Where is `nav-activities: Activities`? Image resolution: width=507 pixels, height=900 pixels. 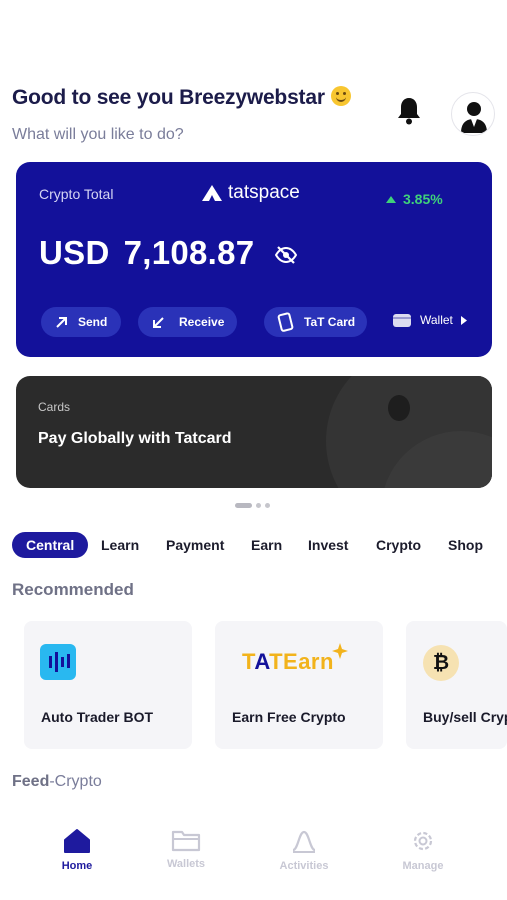
nav-activities: Activities is located at coordinates (304, 850).